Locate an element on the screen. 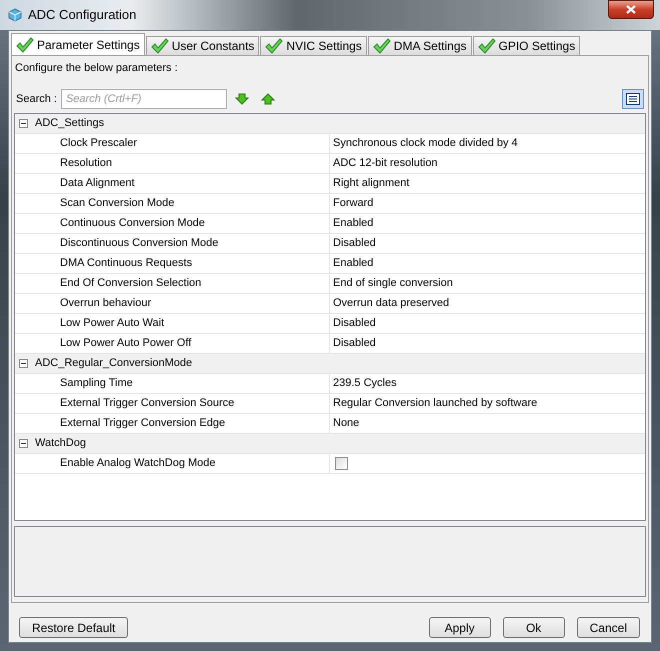 This screenshot has height=651, width=660. parameter-name: End Of Conversion Selection is located at coordinates (131, 284).